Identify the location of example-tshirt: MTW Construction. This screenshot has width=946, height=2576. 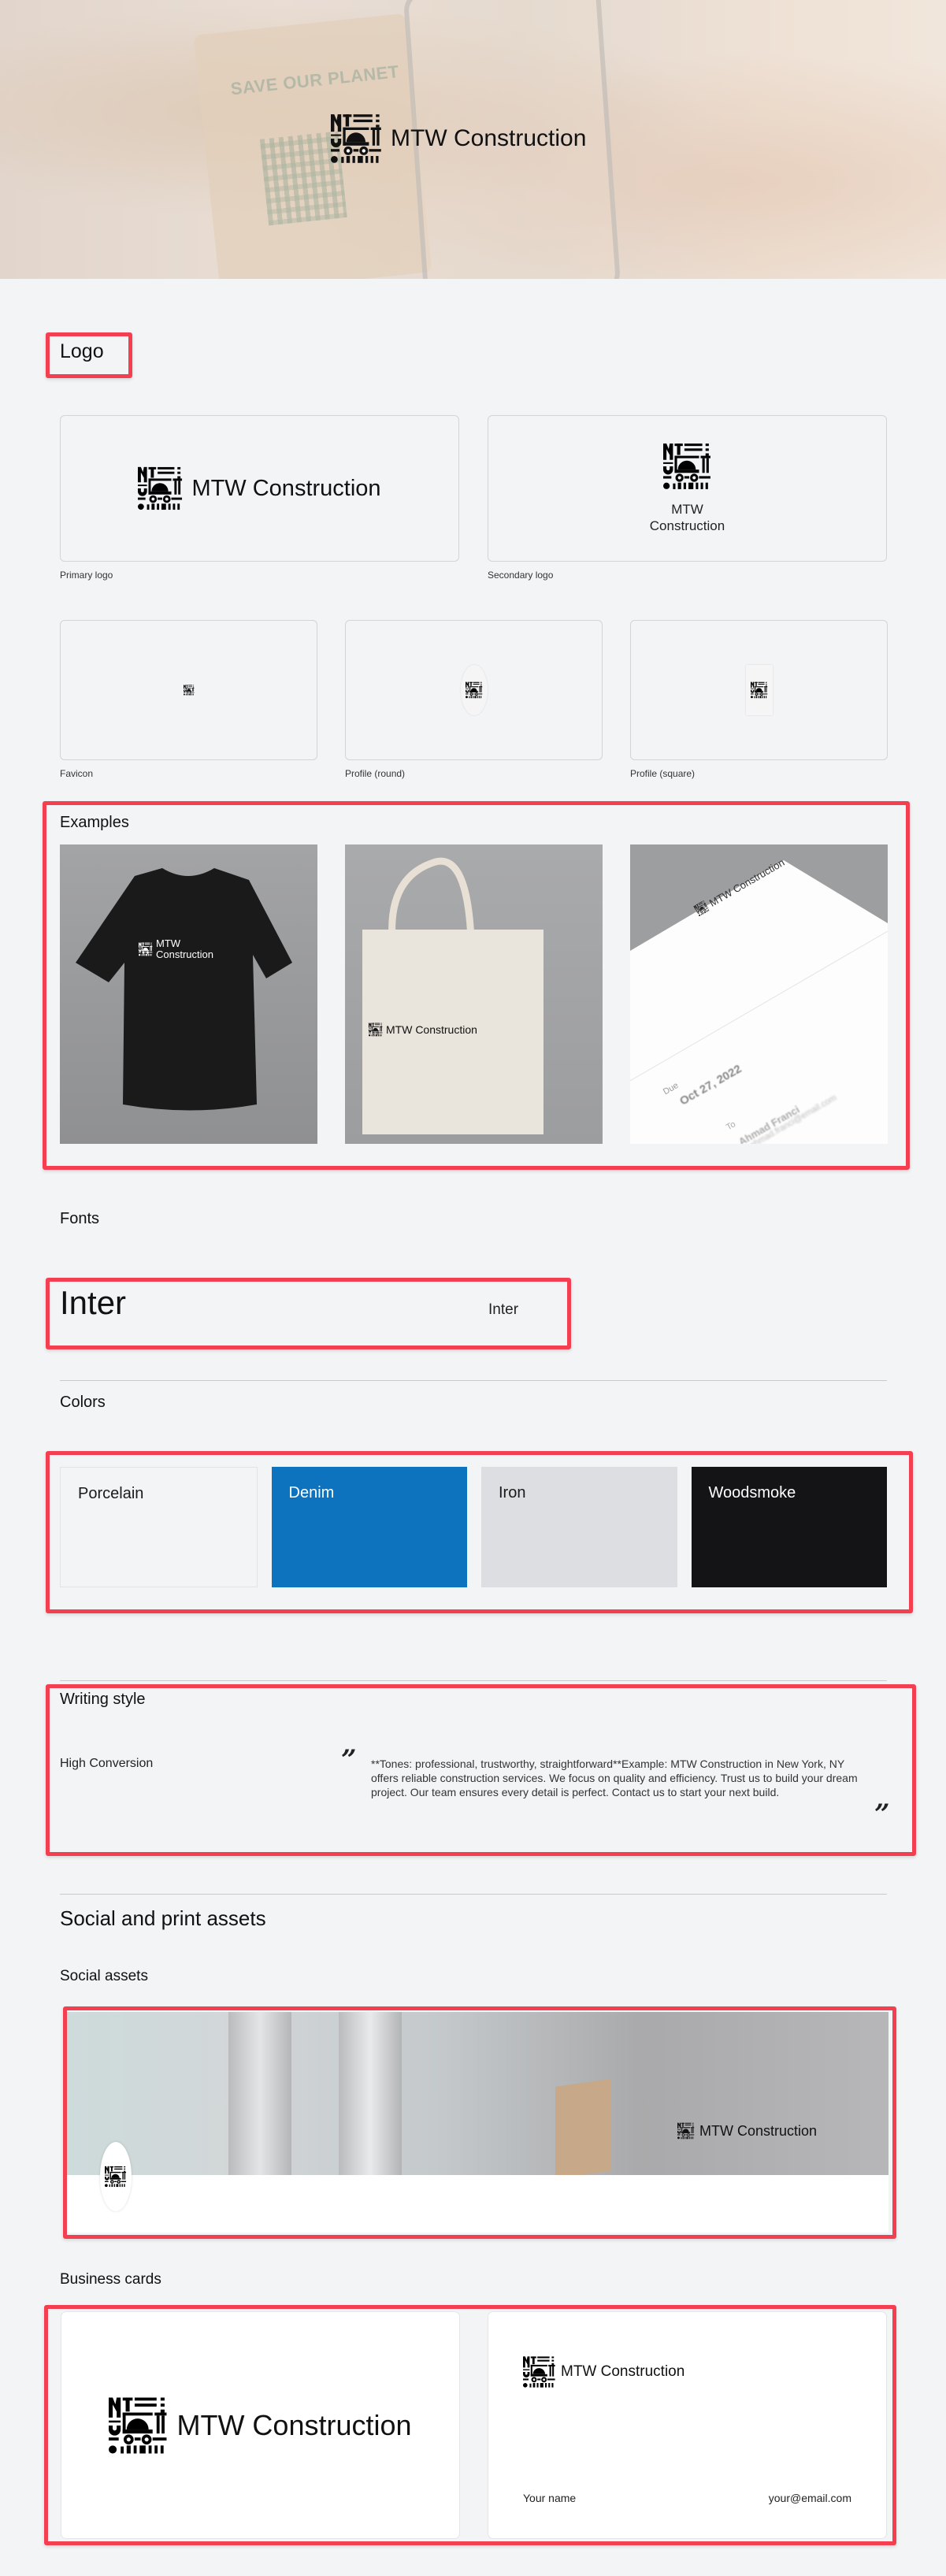
(189, 994).